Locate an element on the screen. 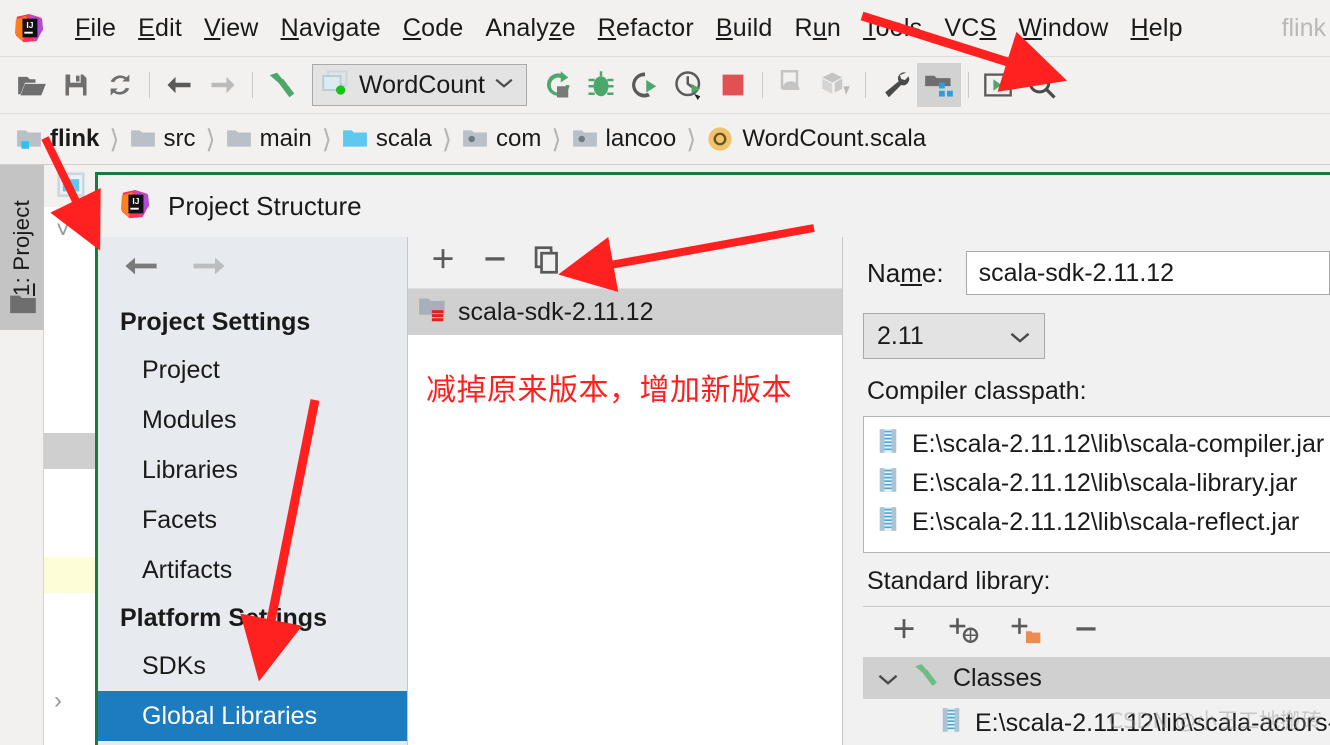  menu-item-edit: Edit is located at coordinates (160, 28).